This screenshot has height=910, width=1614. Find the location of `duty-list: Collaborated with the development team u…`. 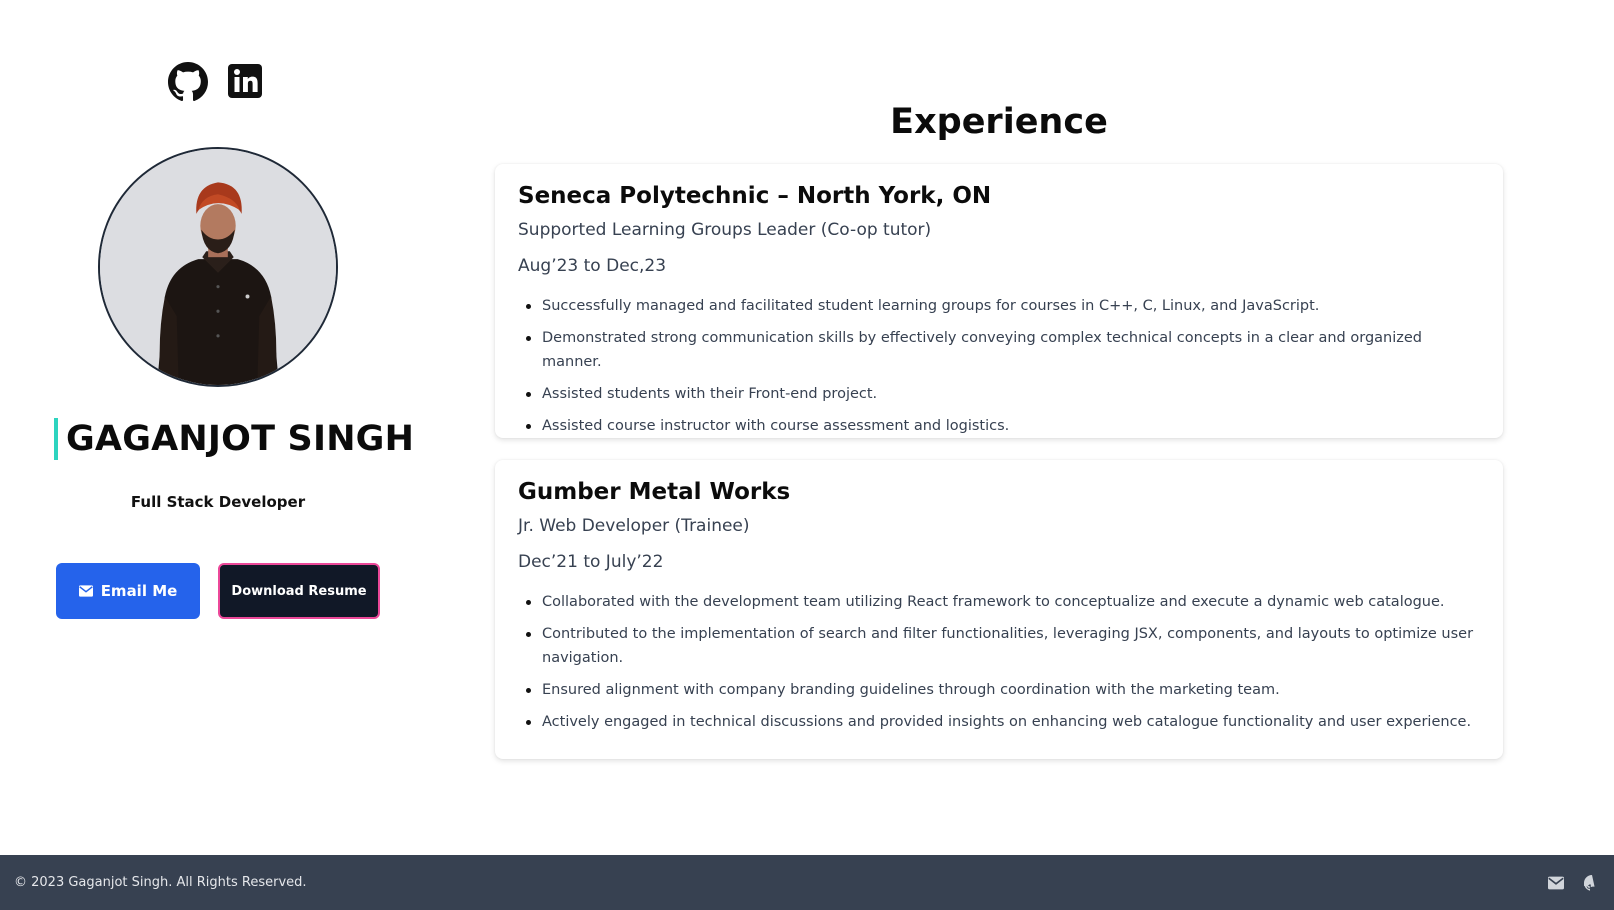

duty-list: Collaborated with the development team u… is located at coordinates (999, 662).